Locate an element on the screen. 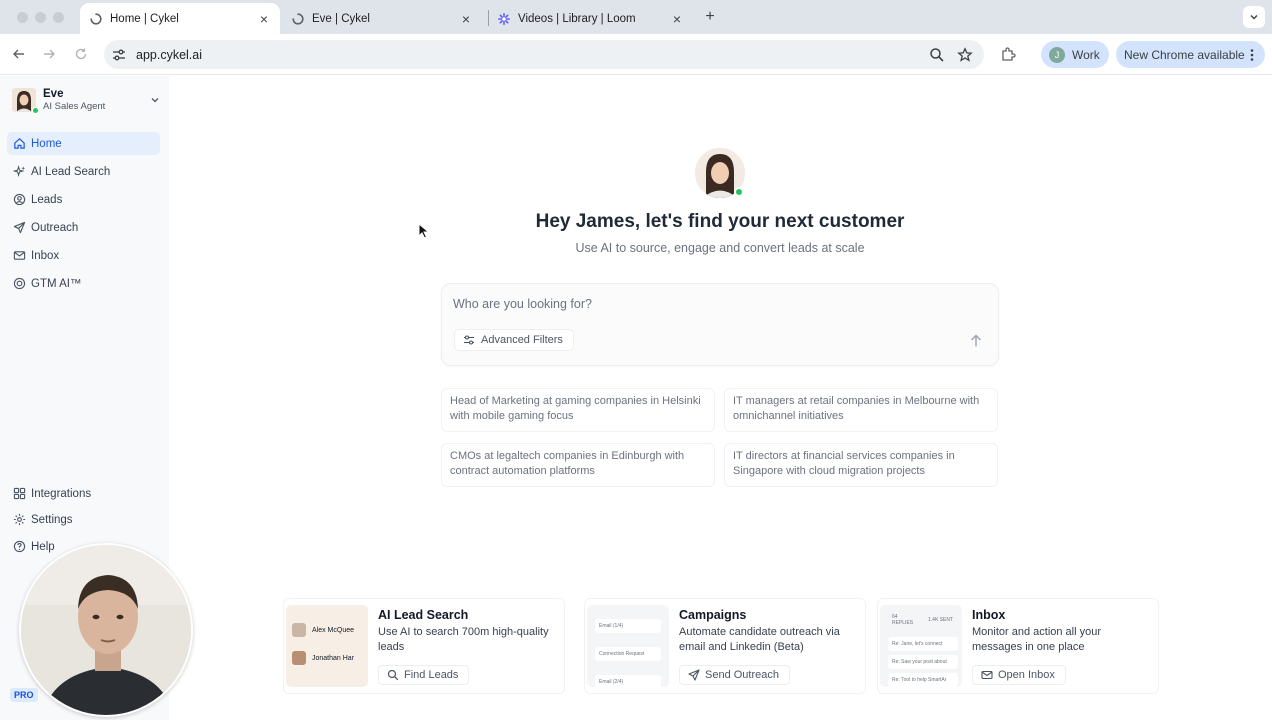  user-circle-icon is located at coordinates (19, 199).